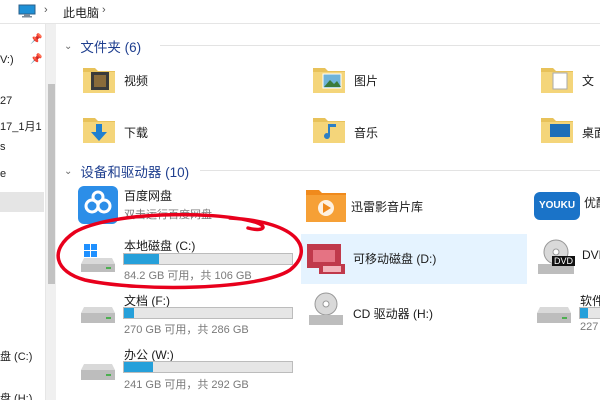 This screenshot has height=400, width=600. What do you see at coordinates (410, 81) in the screenshot?
I see `folder-pictures: 图片` at bounding box center [410, 81].